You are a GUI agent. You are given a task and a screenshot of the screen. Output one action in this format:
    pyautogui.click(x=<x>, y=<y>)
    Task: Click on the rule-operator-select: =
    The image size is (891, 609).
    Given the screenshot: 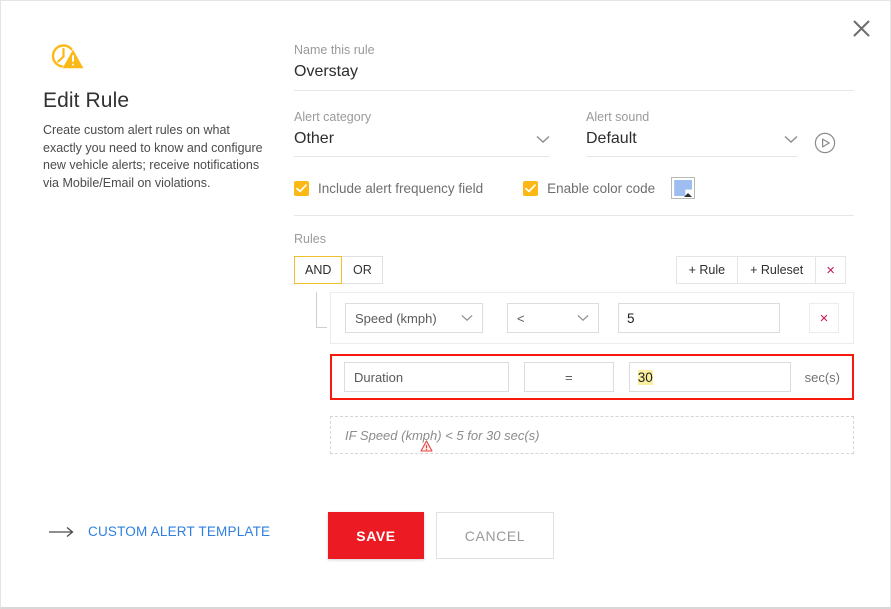 What is the action you would take?
    pyautogui.click(x=568, y=377)
    